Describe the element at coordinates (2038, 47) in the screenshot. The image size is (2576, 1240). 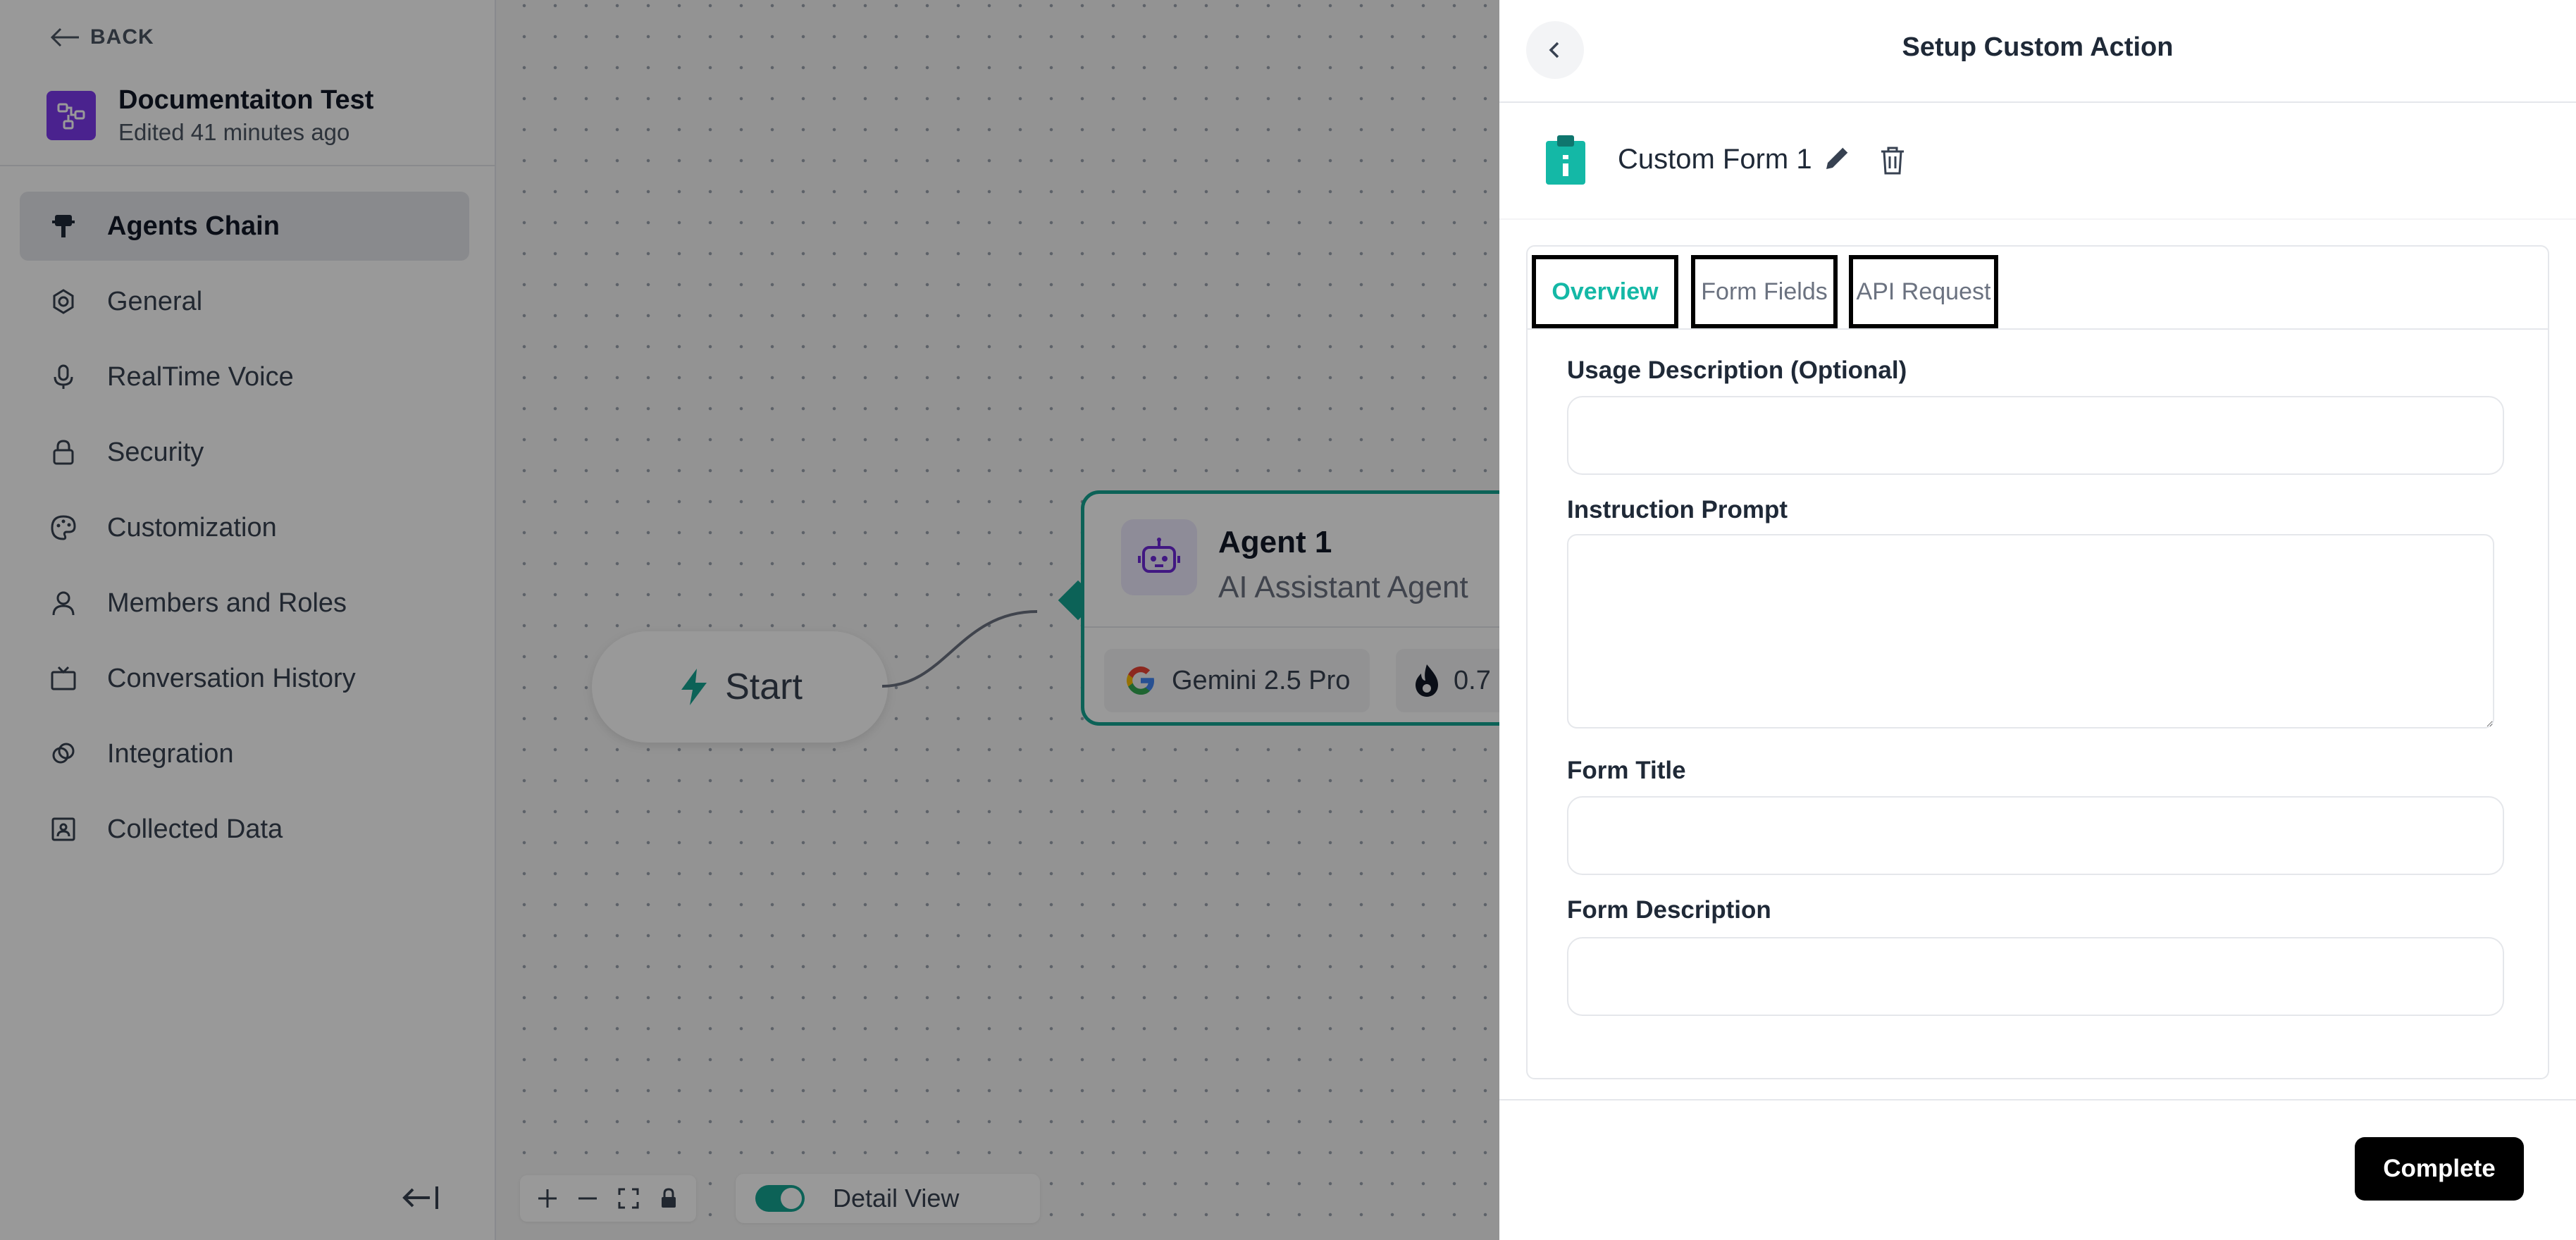
I see `panel-title: Setup Custom Action` at that location.